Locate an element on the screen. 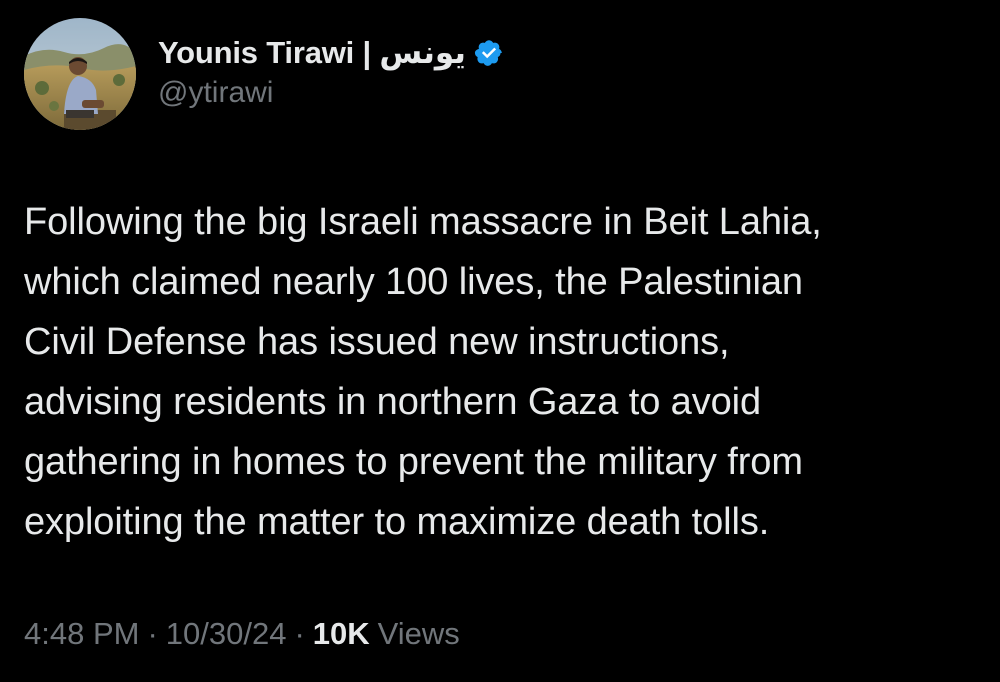  verified-badge-icon is located at coordinates (489, 53).